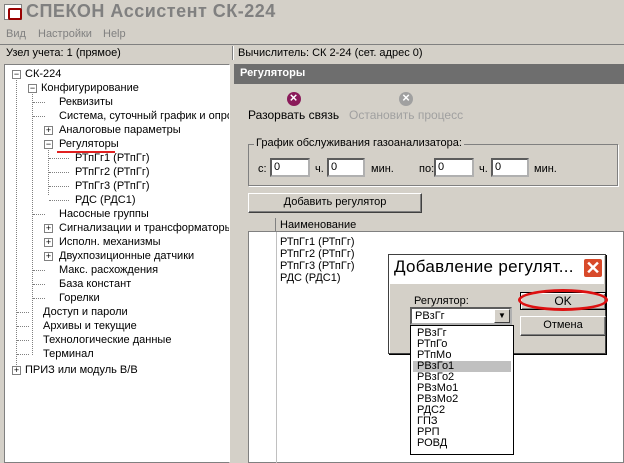 Image resolution: width=624 pixels, height=463 pixels. I want to click on grid-row: РТпГг1 (РТпГг), so click(317, 242).